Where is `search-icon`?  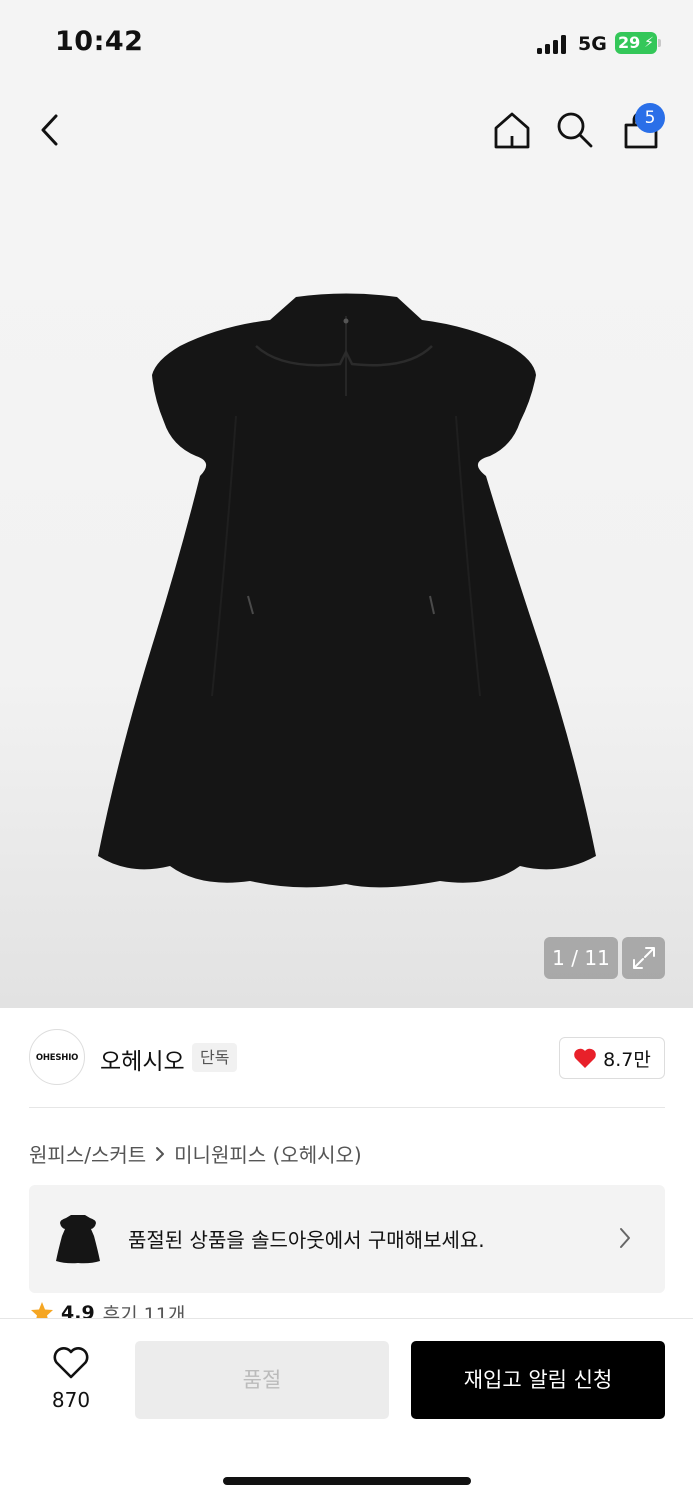 search-icon is located at coordinates (575, 130).